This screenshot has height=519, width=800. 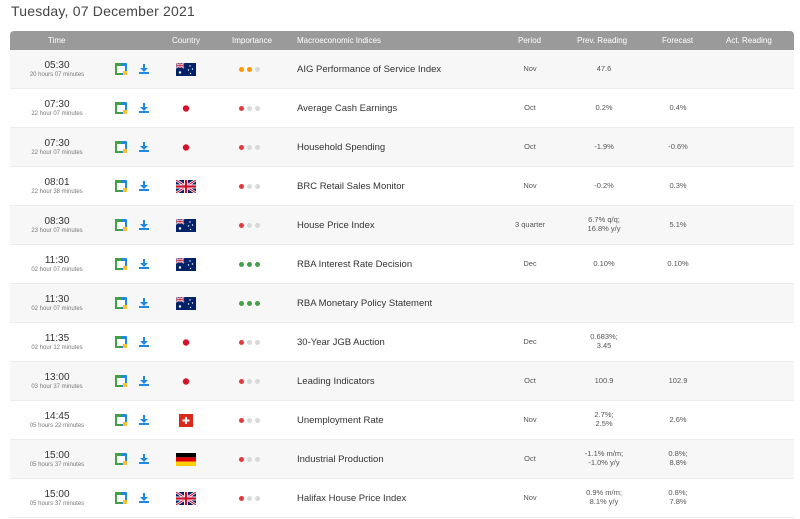 What do you see at coordinates (407, 303) in the screenshot?
I see `indicator-name: RBA Monetary Policy Statement` at bounding box center [407, 303].